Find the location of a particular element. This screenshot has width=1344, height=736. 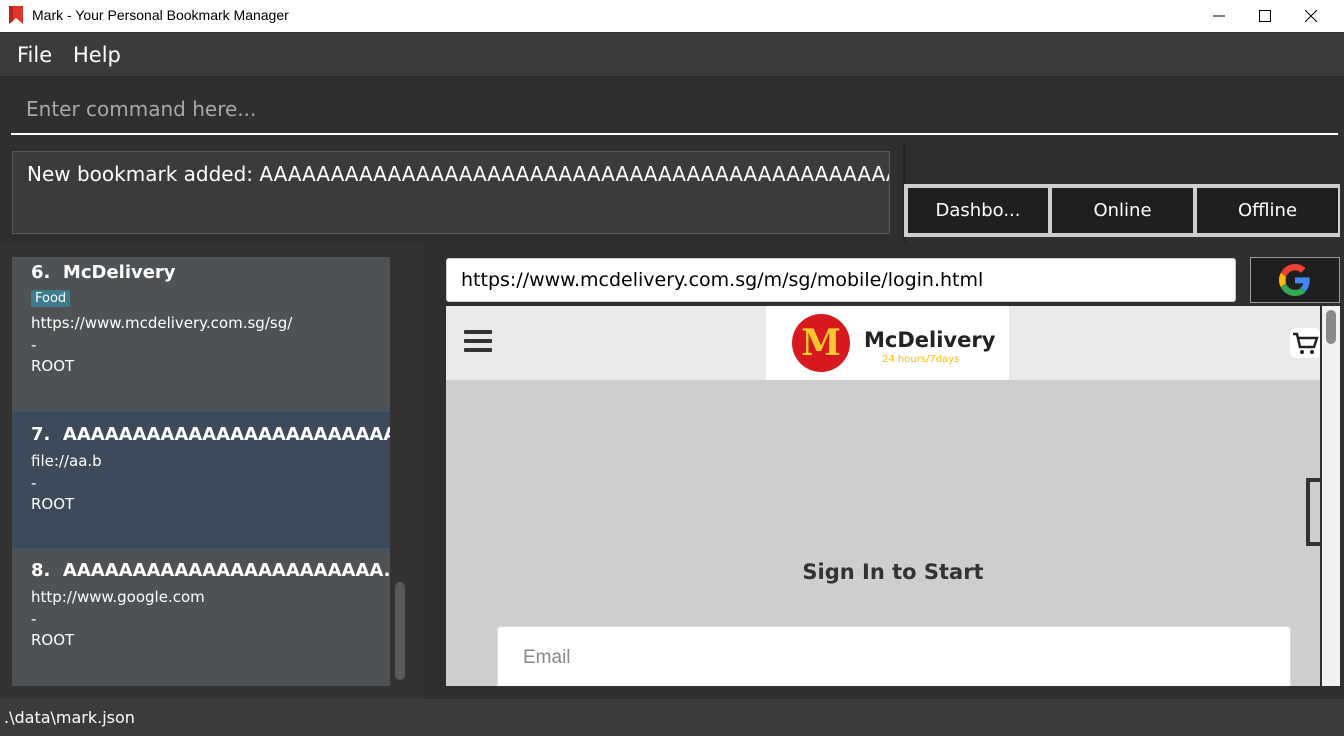

hamburger-menu-icon is located at coordinates (478, 342).